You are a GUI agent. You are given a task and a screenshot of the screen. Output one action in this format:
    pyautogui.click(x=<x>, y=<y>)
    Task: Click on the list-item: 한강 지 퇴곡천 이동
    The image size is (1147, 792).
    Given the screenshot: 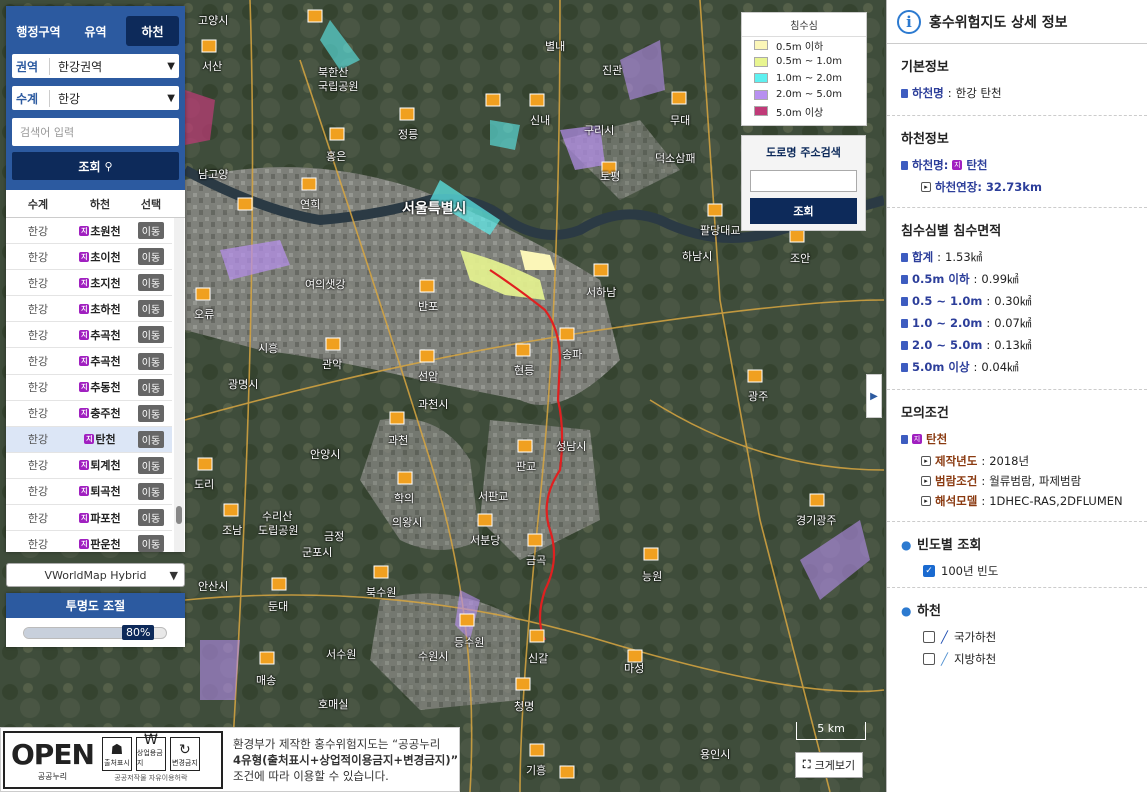 What is the action you would take?
    pyautogui.click(x=89, y=492)
    